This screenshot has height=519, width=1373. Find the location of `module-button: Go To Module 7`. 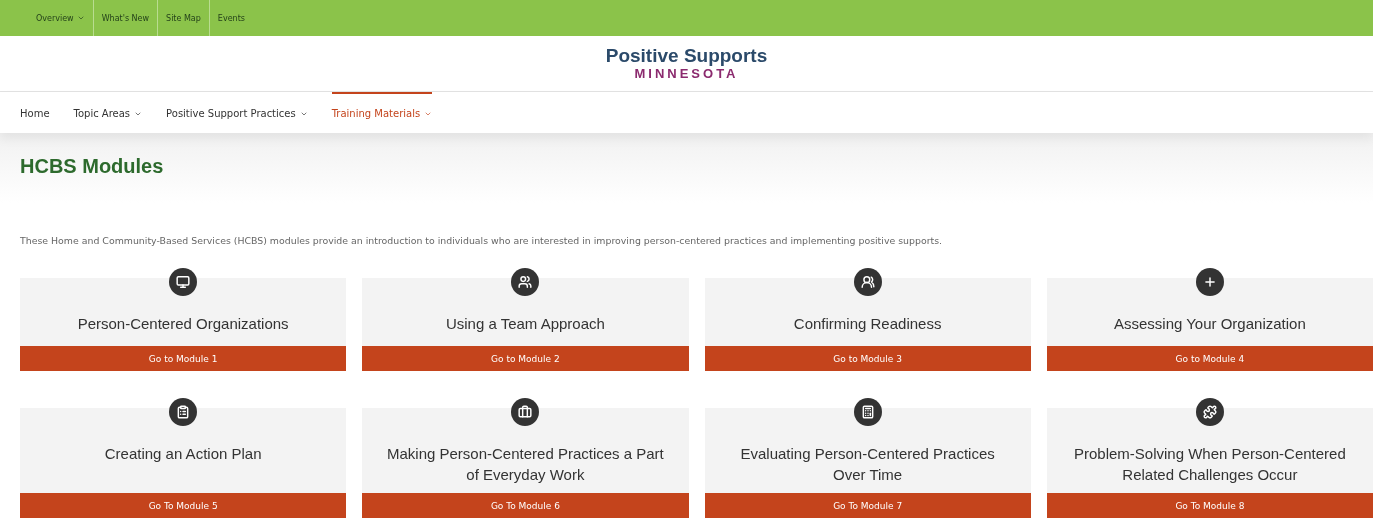

module-button: Go To Module 7 is located at coordinates (867, 505).